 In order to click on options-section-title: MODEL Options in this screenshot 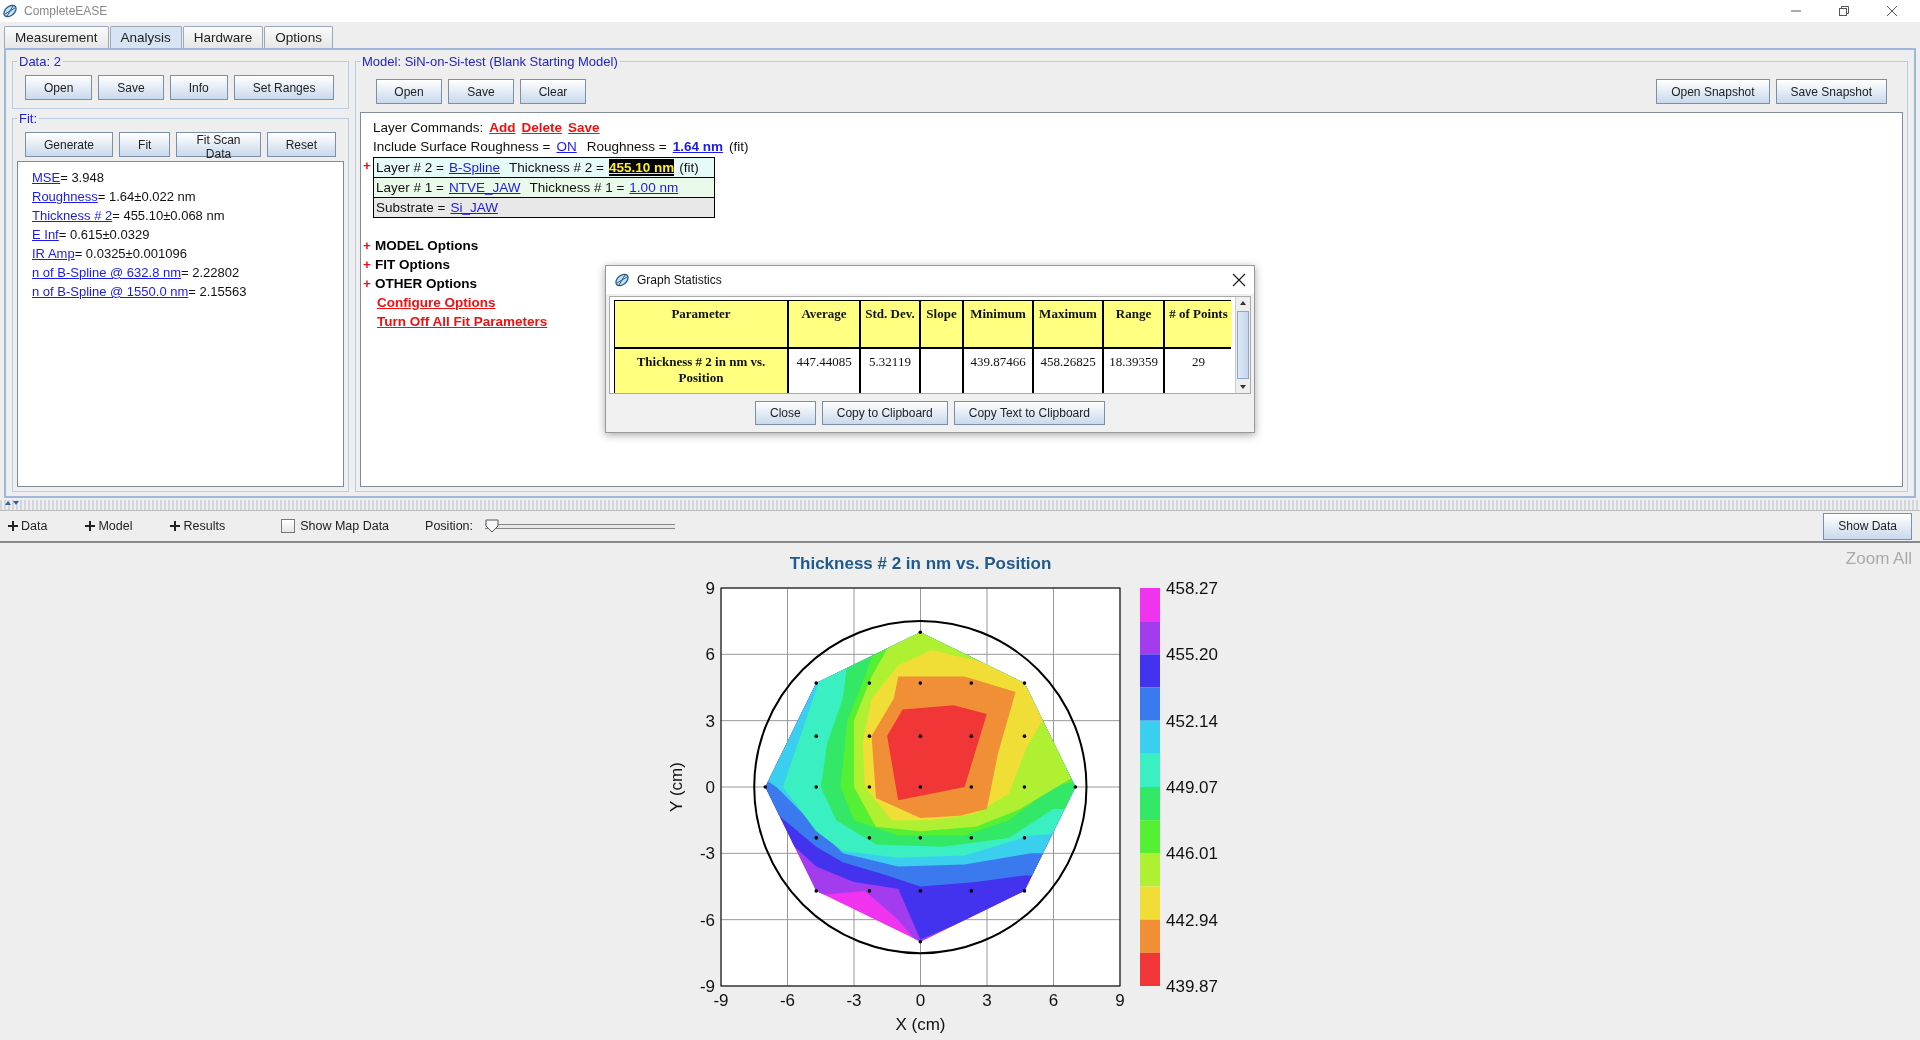, I will do `click(427, 245)`.